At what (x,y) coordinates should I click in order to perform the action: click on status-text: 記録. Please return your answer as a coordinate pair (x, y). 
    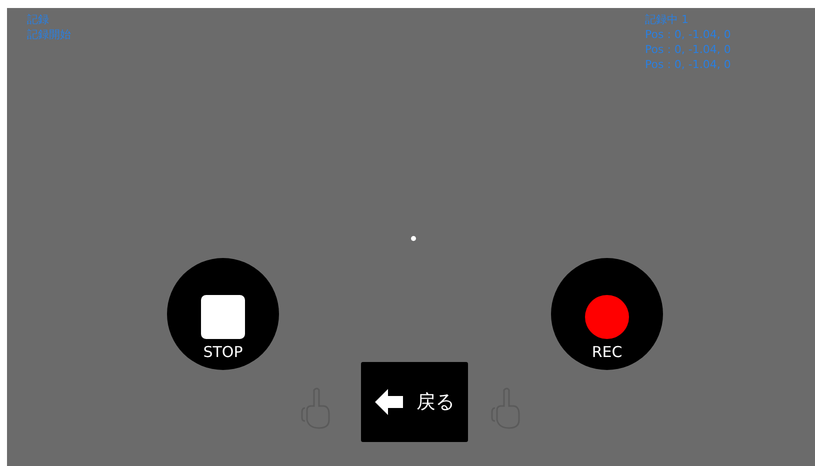
    Looking at the image, I should click on (38, 19).